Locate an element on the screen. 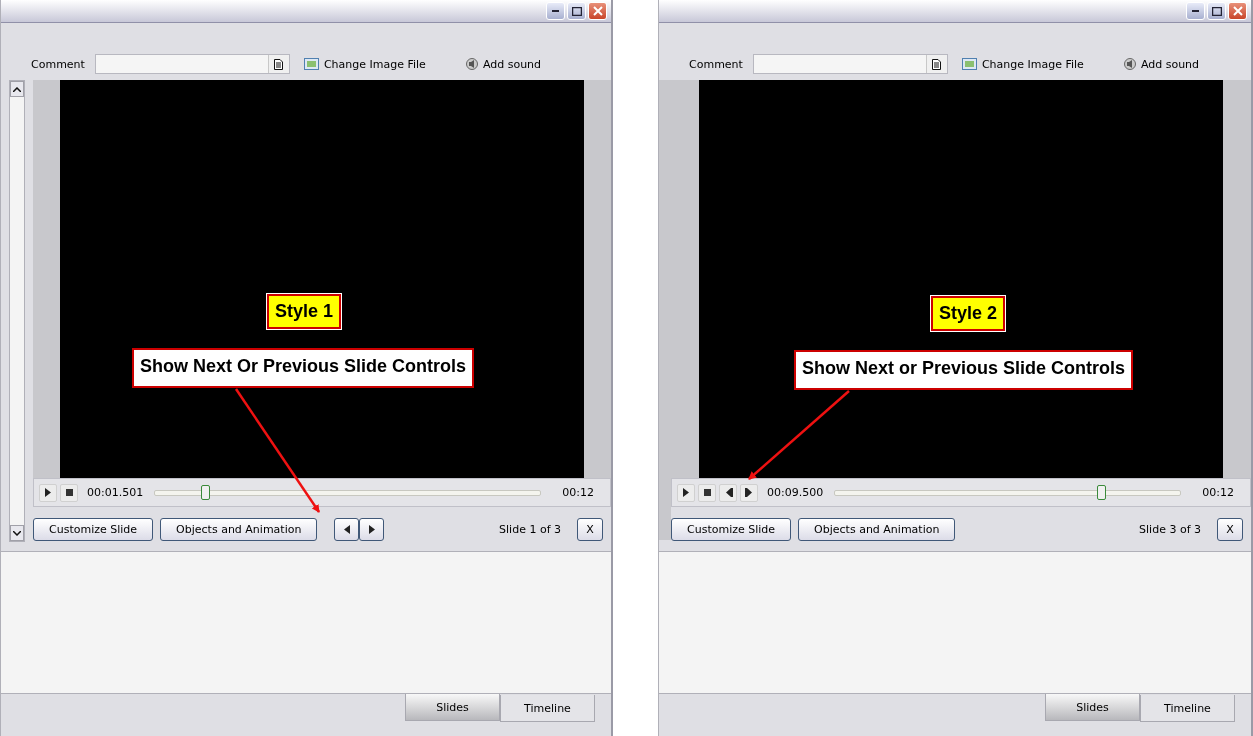  scroll-up-button is located at coordinates (17, 89).